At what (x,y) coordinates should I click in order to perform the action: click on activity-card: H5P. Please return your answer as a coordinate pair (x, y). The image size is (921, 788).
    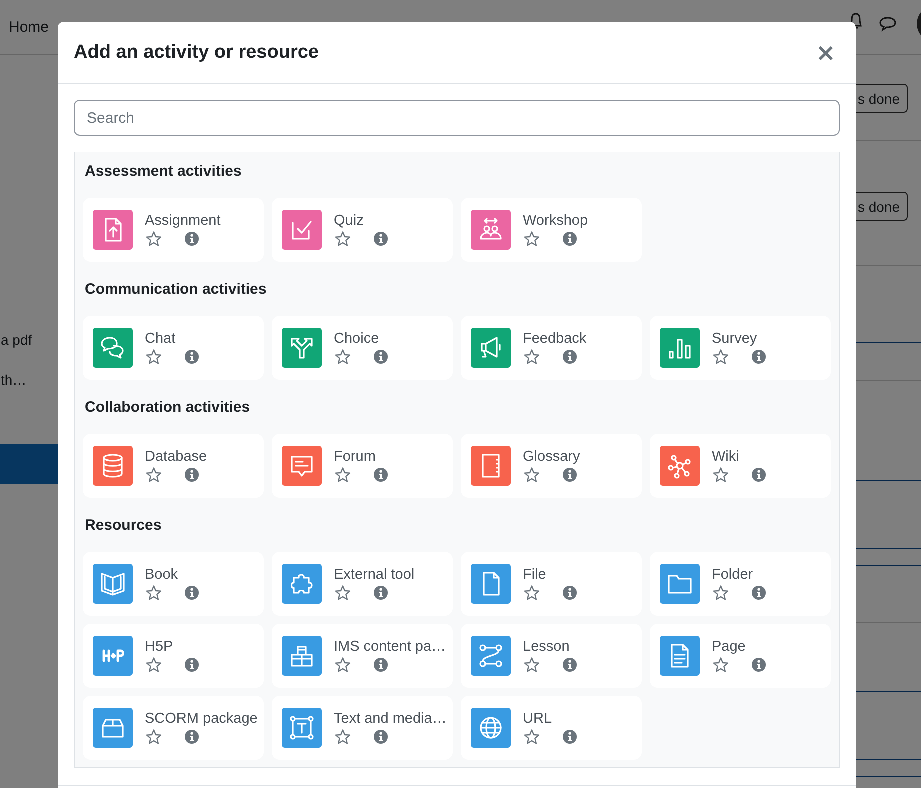
    Looking at the image, I should click on (173, 656).